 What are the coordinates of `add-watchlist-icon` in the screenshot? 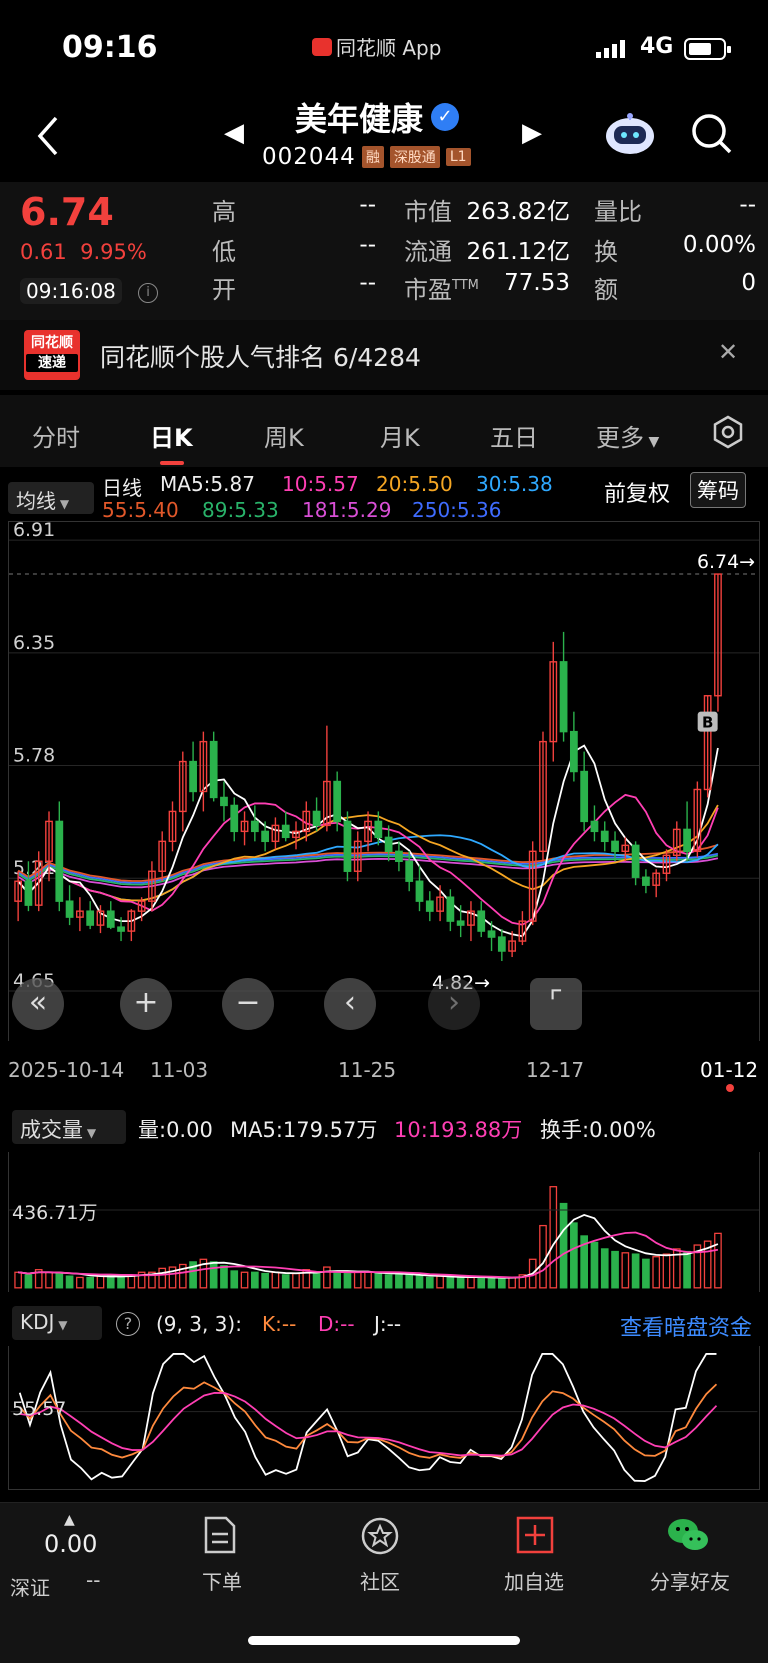 It's located at (535, 1535).